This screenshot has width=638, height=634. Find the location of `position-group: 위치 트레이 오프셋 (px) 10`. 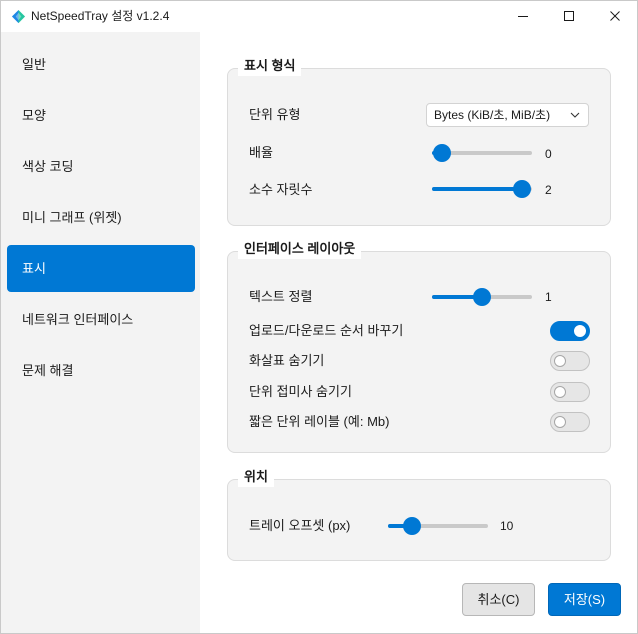

position-group: 위치 트레이 오프셋 (px) 10 is located at coordinates (419, 514).